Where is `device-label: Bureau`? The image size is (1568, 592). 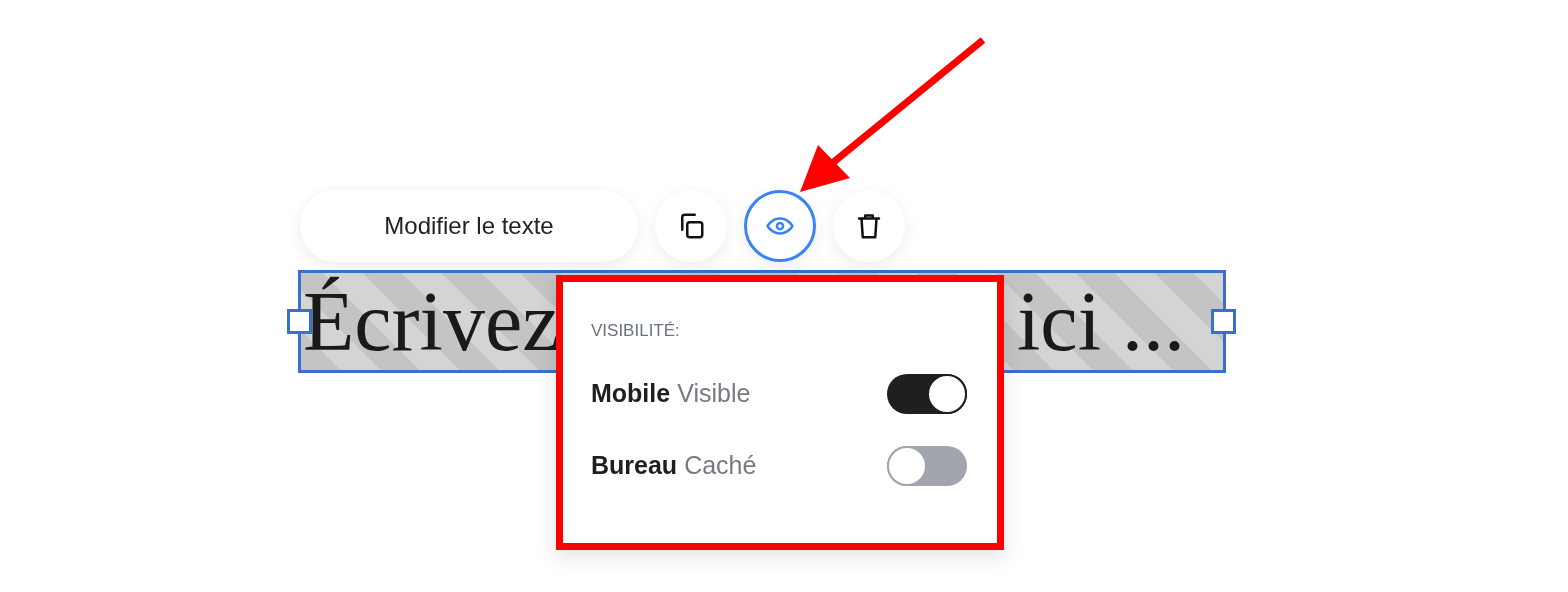
device-label: Bureau is located at coordinates (634, 465).